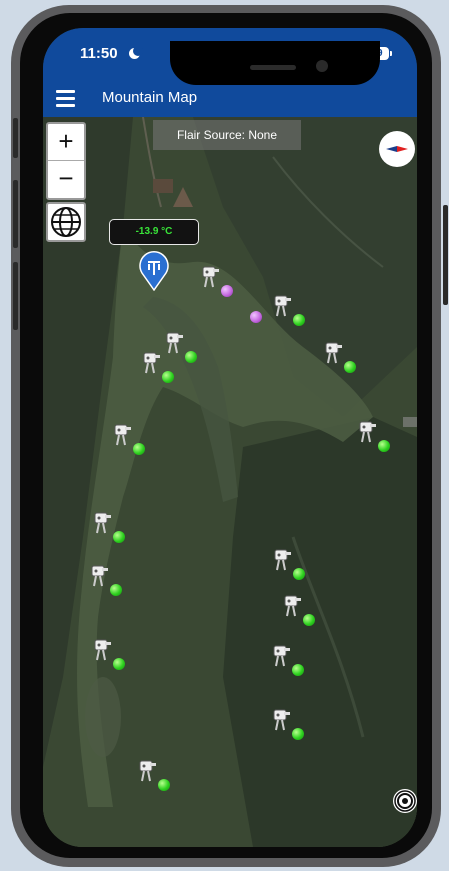 The image size is (449, 871). What do you see at coordinates (154, 232) in the screenshot?
I see `temperature-readout: -13.9 °C` at bounding box center [154, 232].